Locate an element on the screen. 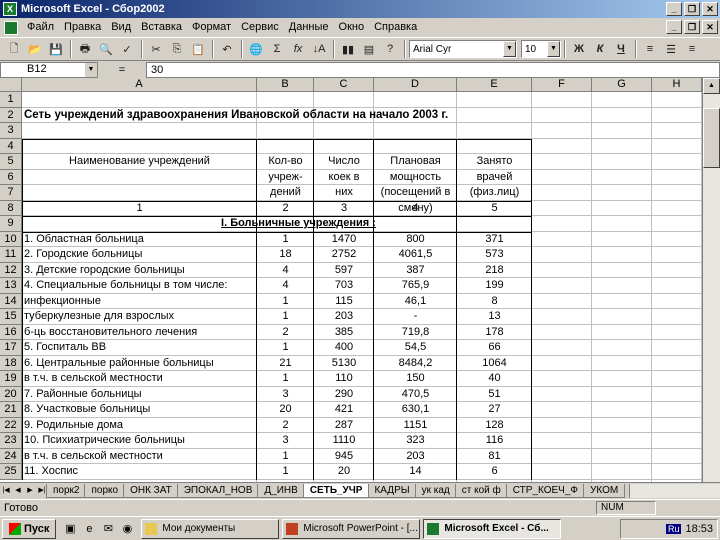 The image size is (720, 540). language-indicator: Ru is located at coordinates (673, 529).